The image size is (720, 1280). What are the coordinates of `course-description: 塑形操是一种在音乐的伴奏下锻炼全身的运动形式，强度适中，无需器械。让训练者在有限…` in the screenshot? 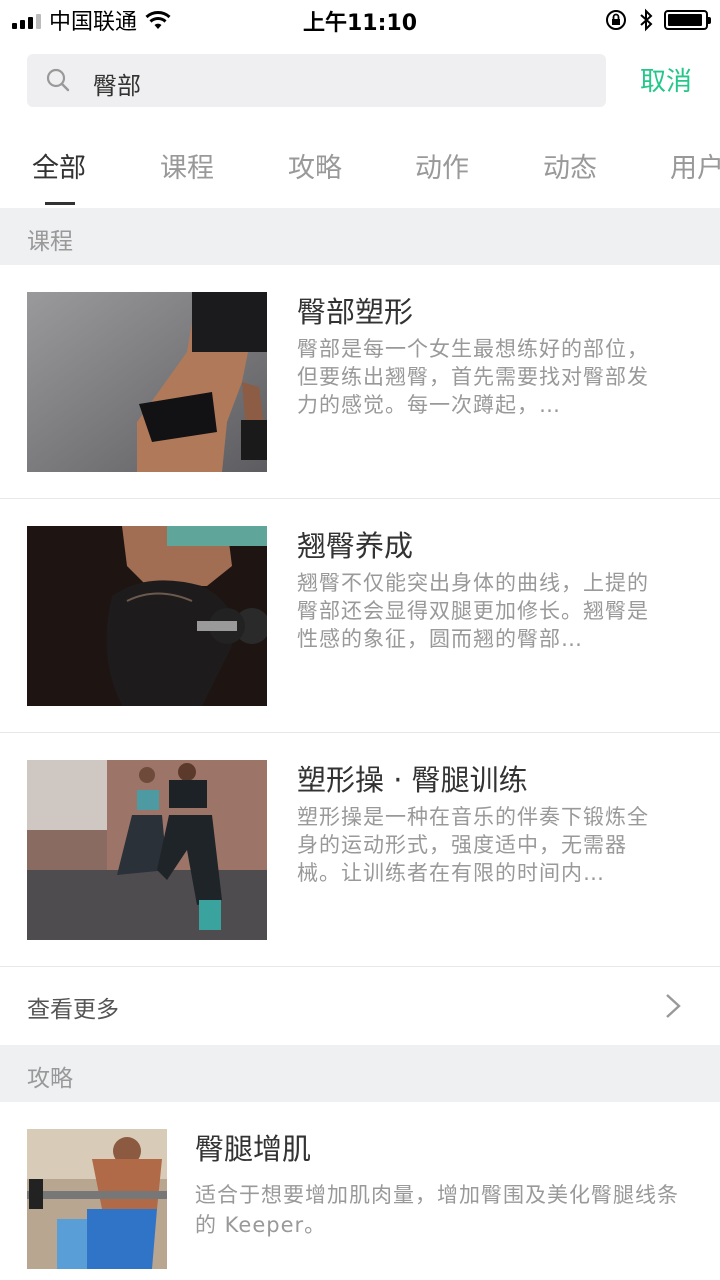 It's located at (473, 845).